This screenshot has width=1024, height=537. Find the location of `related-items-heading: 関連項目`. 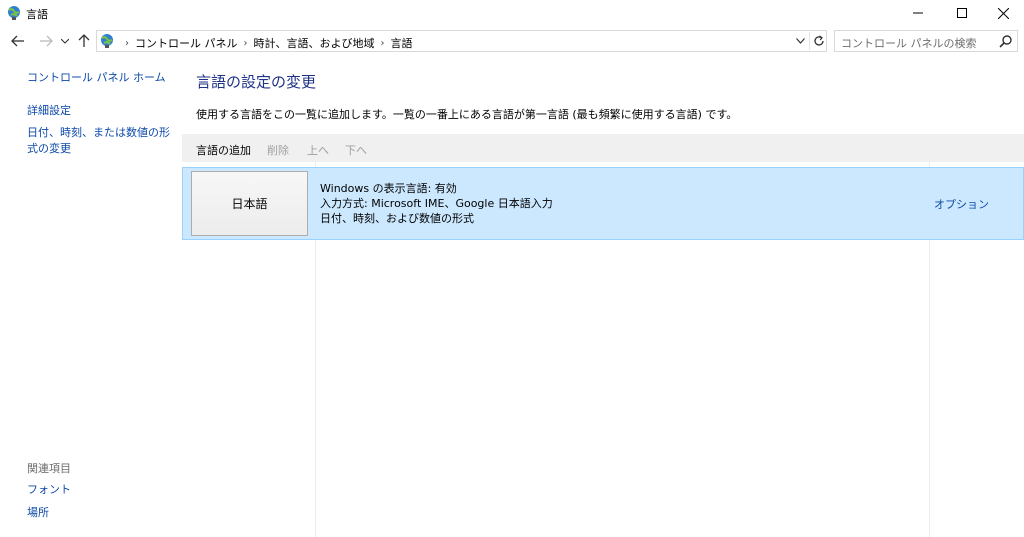

related-items-heading: 関連項目 is located at coordinates (49, 468).